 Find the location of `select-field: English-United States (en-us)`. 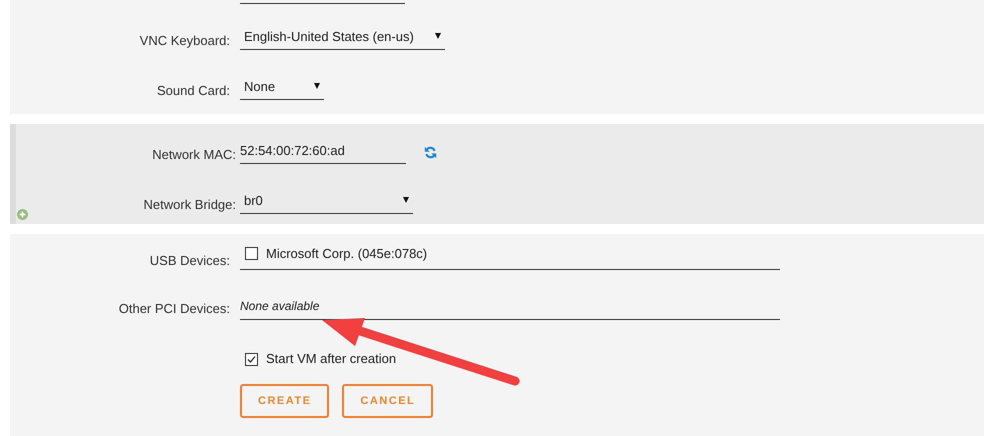

select-field: English-United States (en-us) is located at coordinates (342, 38).